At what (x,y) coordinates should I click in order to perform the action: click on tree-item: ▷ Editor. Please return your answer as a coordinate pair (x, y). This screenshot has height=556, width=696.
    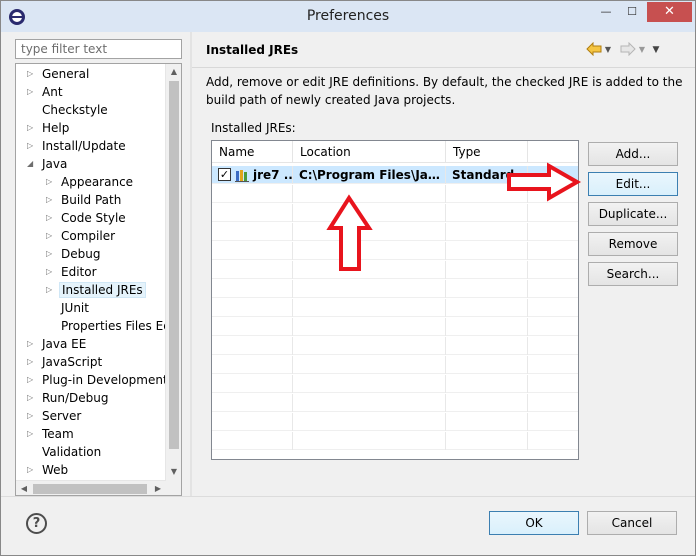
    Looking at the image, I should click on (72, 272).